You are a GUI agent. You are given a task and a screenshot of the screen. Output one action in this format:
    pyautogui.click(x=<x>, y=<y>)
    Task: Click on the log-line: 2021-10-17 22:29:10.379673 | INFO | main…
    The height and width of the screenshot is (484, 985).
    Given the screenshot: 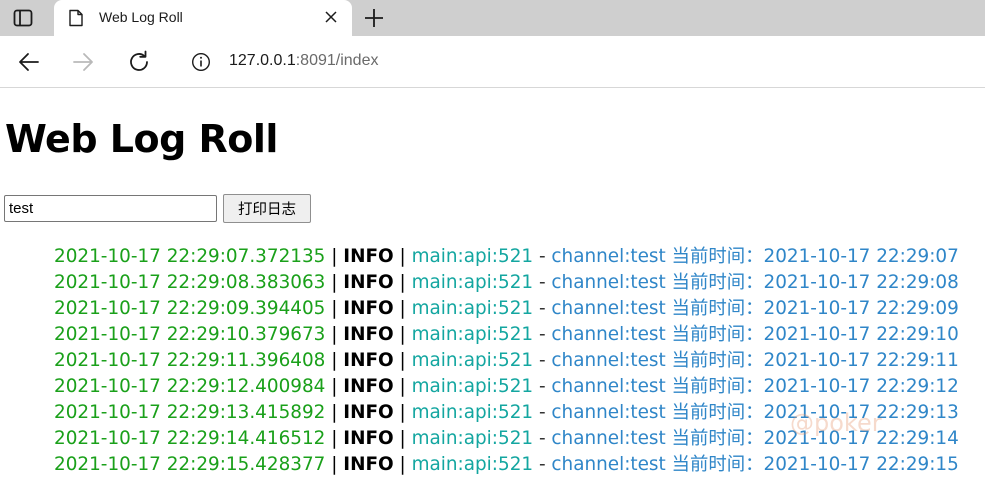 What is the action you would take?
    pyautogui.click(x=519, y=335)
    